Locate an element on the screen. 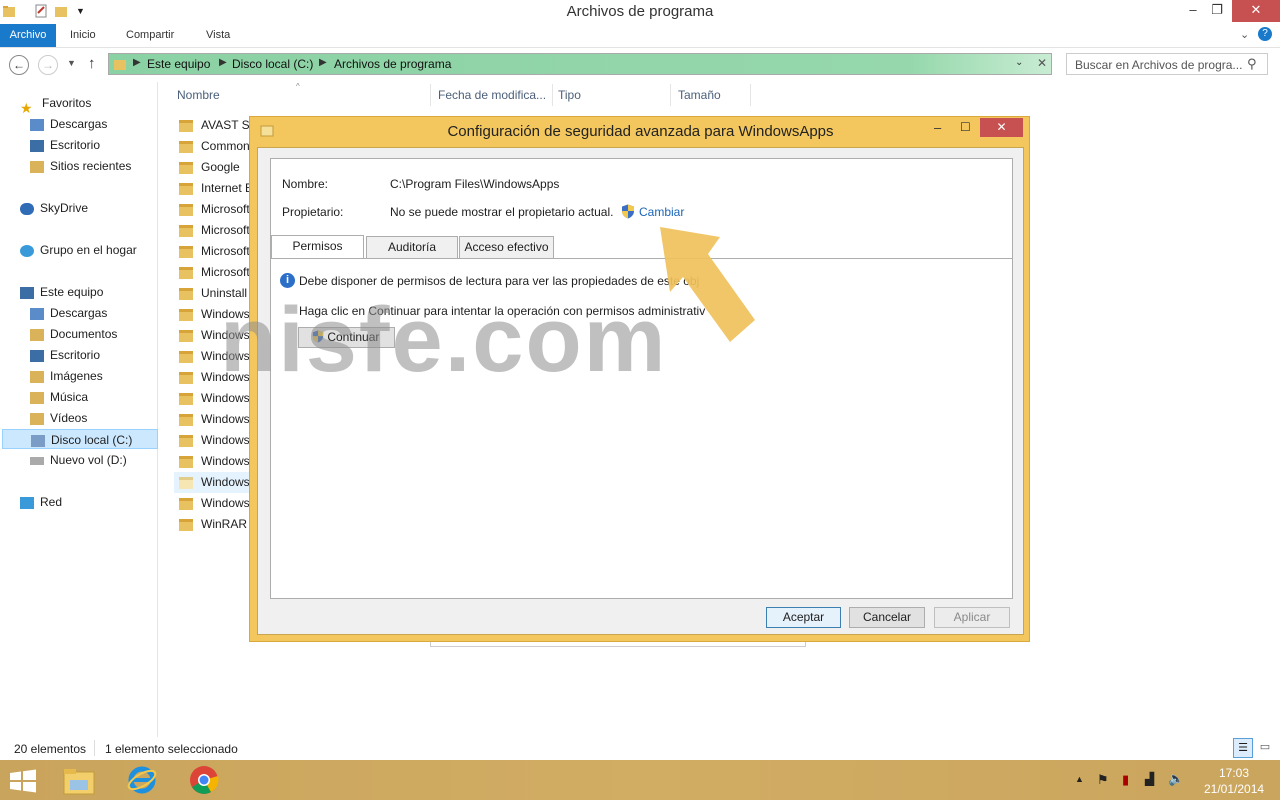  column-header-tipo: Tipo is located at coordinates (569, 95).